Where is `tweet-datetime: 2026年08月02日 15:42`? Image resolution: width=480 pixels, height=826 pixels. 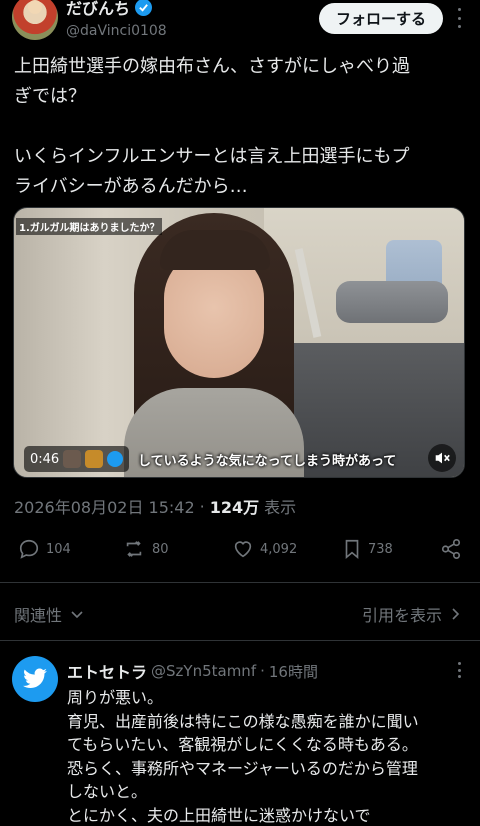 tweet-datetime: 2026年08月02日 15:42 is located at coordinates (104, 506).